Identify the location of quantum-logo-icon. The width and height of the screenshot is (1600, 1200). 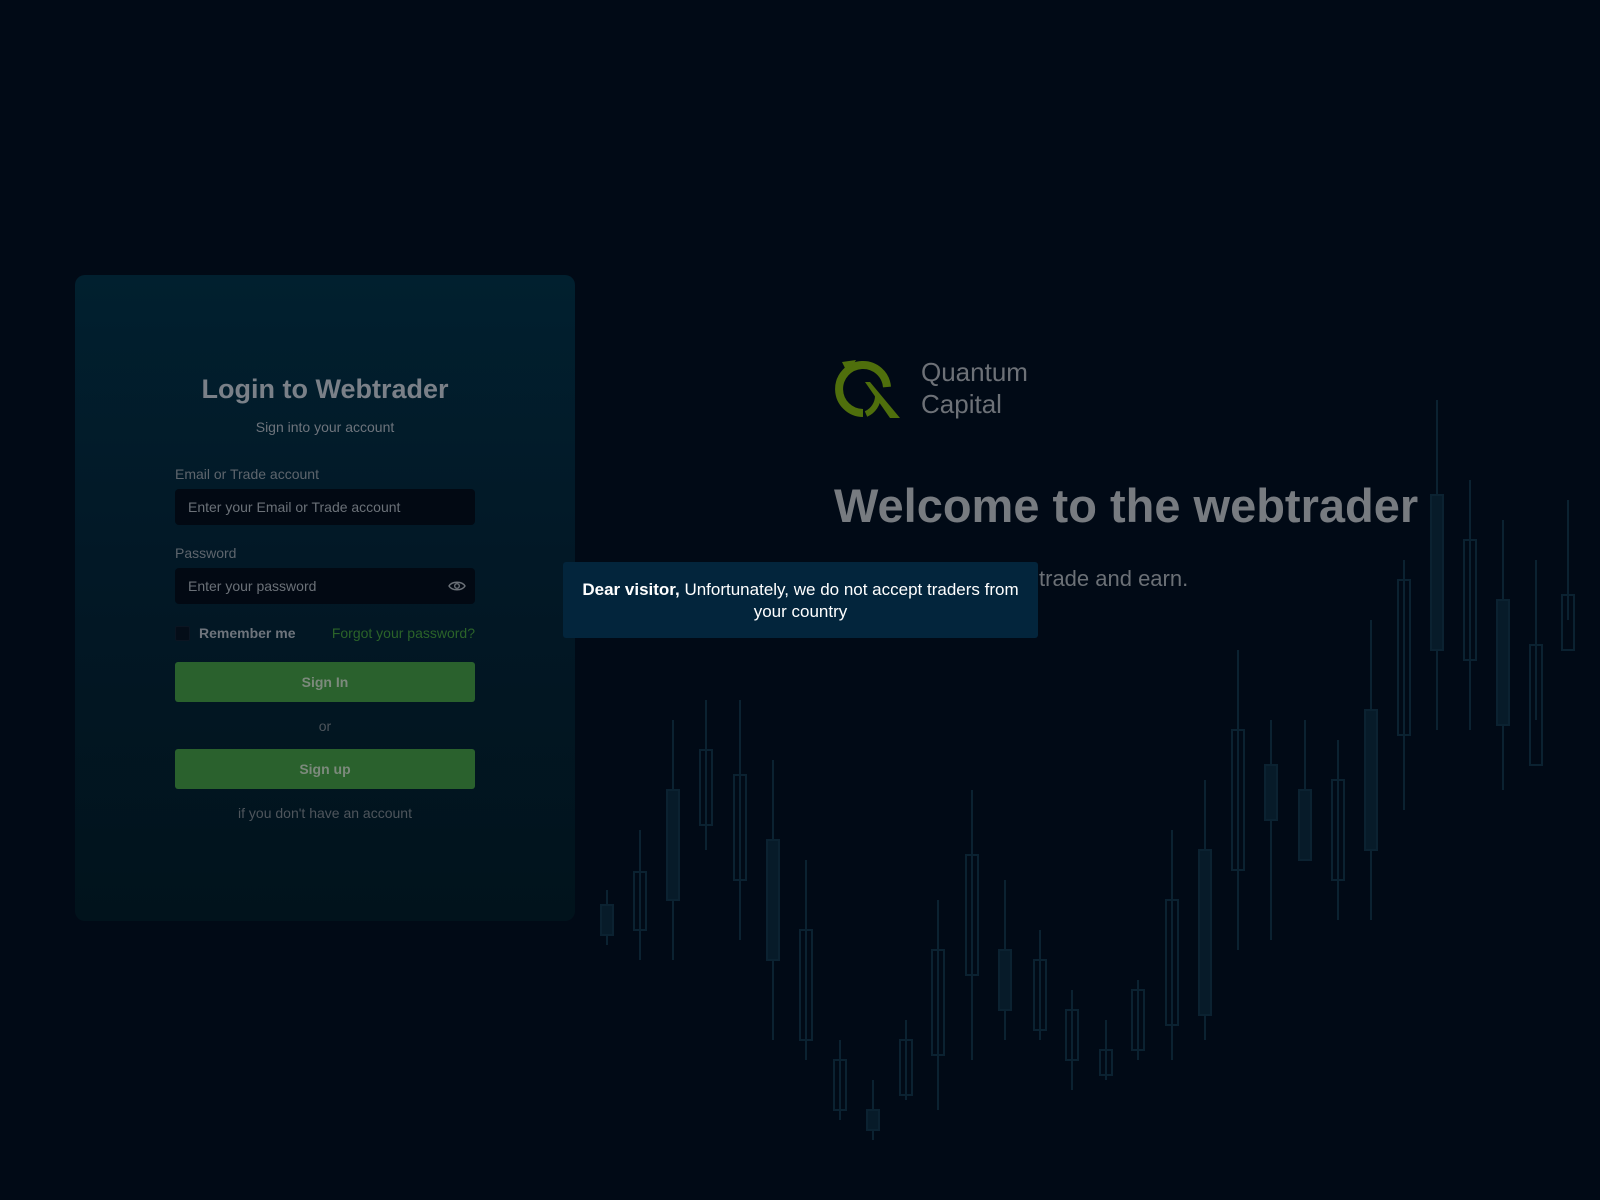
(867, 389).